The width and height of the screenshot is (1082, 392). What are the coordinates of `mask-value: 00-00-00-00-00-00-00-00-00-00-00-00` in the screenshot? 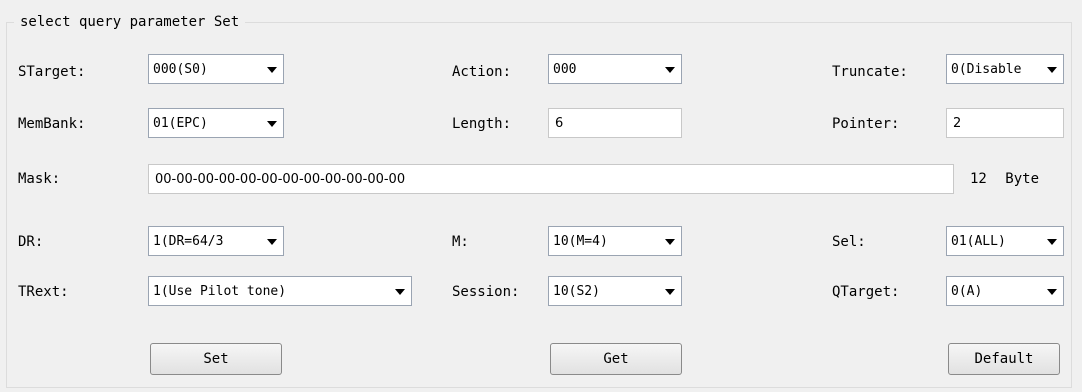 It's located at (280, 179).